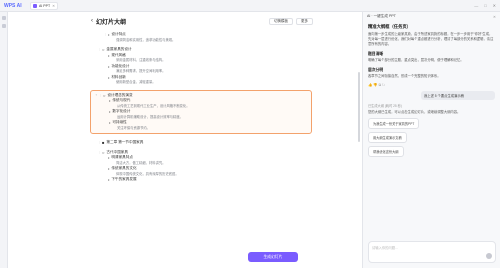  What do you see at coordinates (124, 143) in the screenshot?
I see `outline-item-text: 第二章 第一节中国家具` at bounding box center [124, 143].